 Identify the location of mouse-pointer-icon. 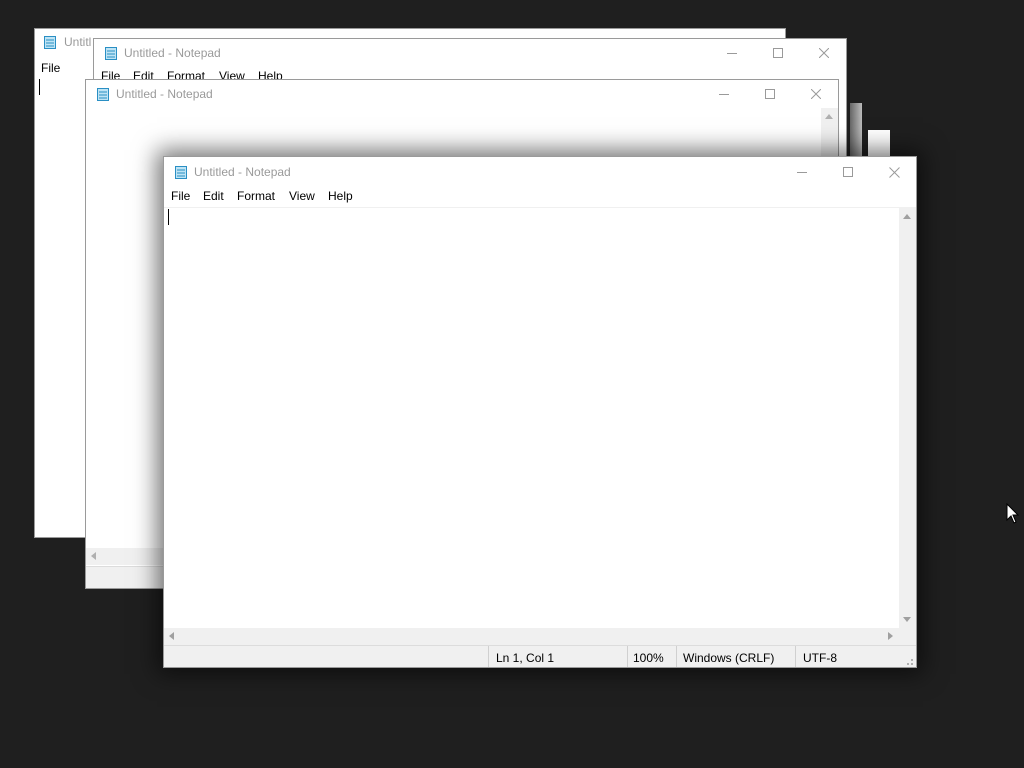
(1013, 513).